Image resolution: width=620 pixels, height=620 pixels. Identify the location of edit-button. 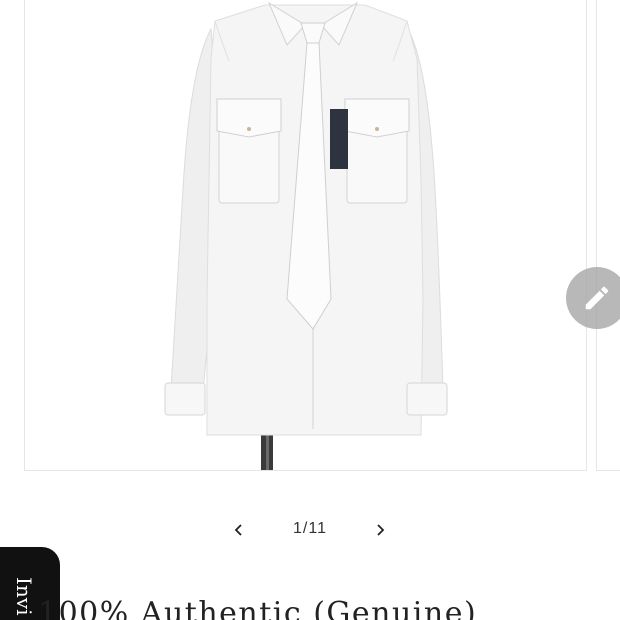
(593, 298).